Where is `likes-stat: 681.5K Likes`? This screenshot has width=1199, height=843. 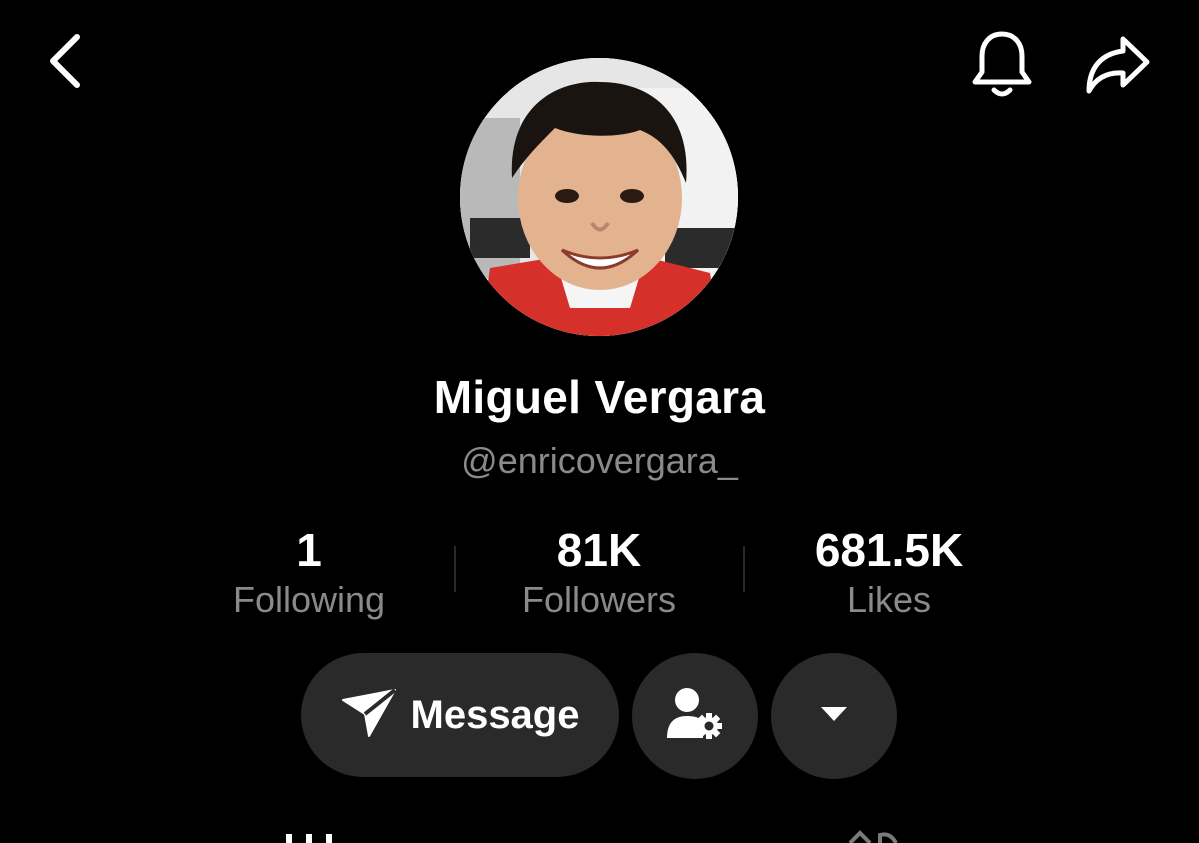
likes-stat: 681.5K Likes is located at coordinates (889, 572).